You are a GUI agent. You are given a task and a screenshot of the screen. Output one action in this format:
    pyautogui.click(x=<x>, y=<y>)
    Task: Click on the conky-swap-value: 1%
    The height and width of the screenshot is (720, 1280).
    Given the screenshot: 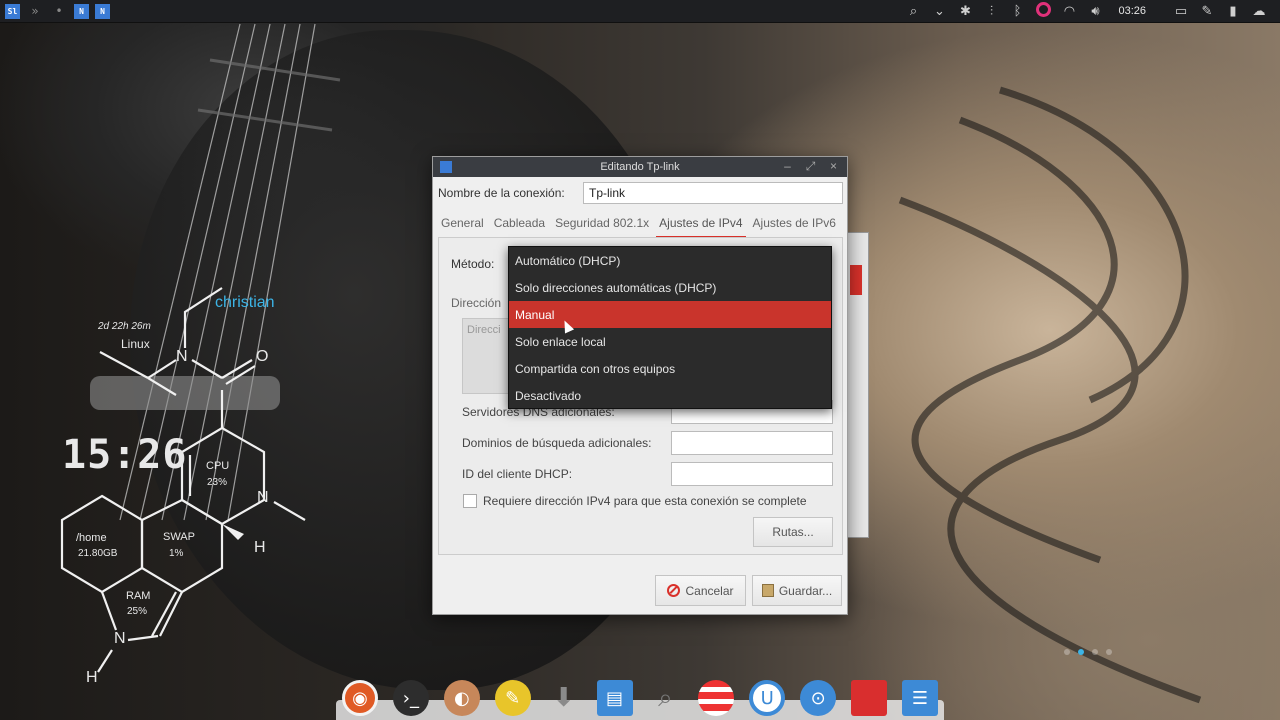 What is the action you would take?
    pyautogui.click(x=176, y=553)
    